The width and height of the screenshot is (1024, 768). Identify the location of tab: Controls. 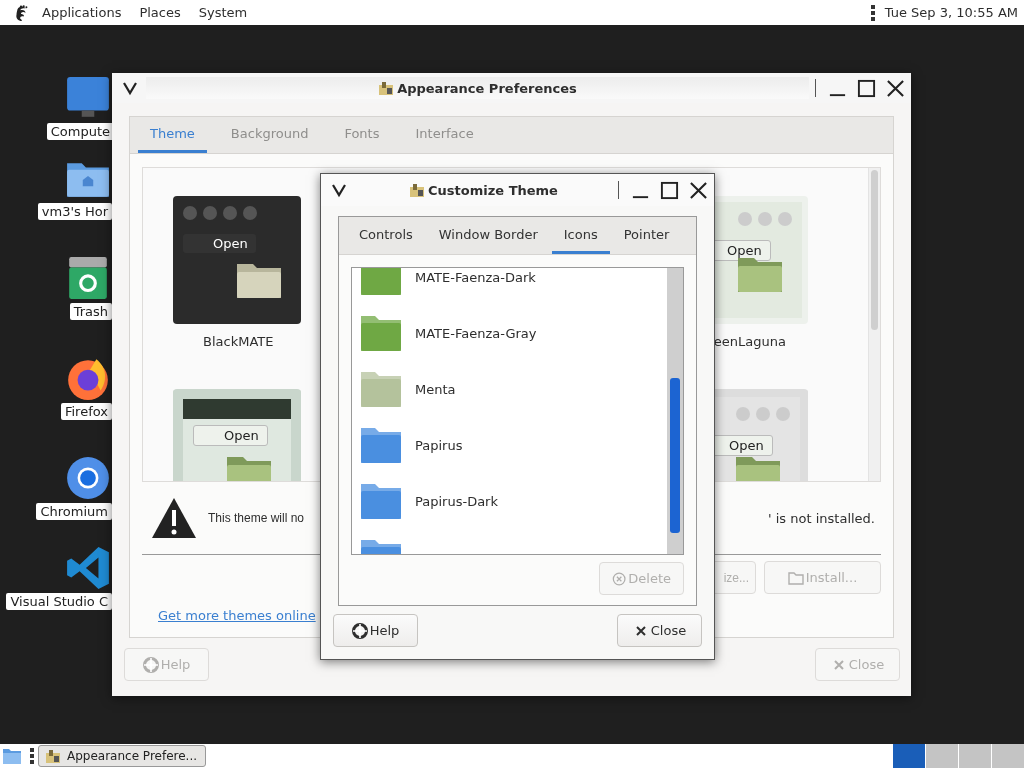
(386, 235).